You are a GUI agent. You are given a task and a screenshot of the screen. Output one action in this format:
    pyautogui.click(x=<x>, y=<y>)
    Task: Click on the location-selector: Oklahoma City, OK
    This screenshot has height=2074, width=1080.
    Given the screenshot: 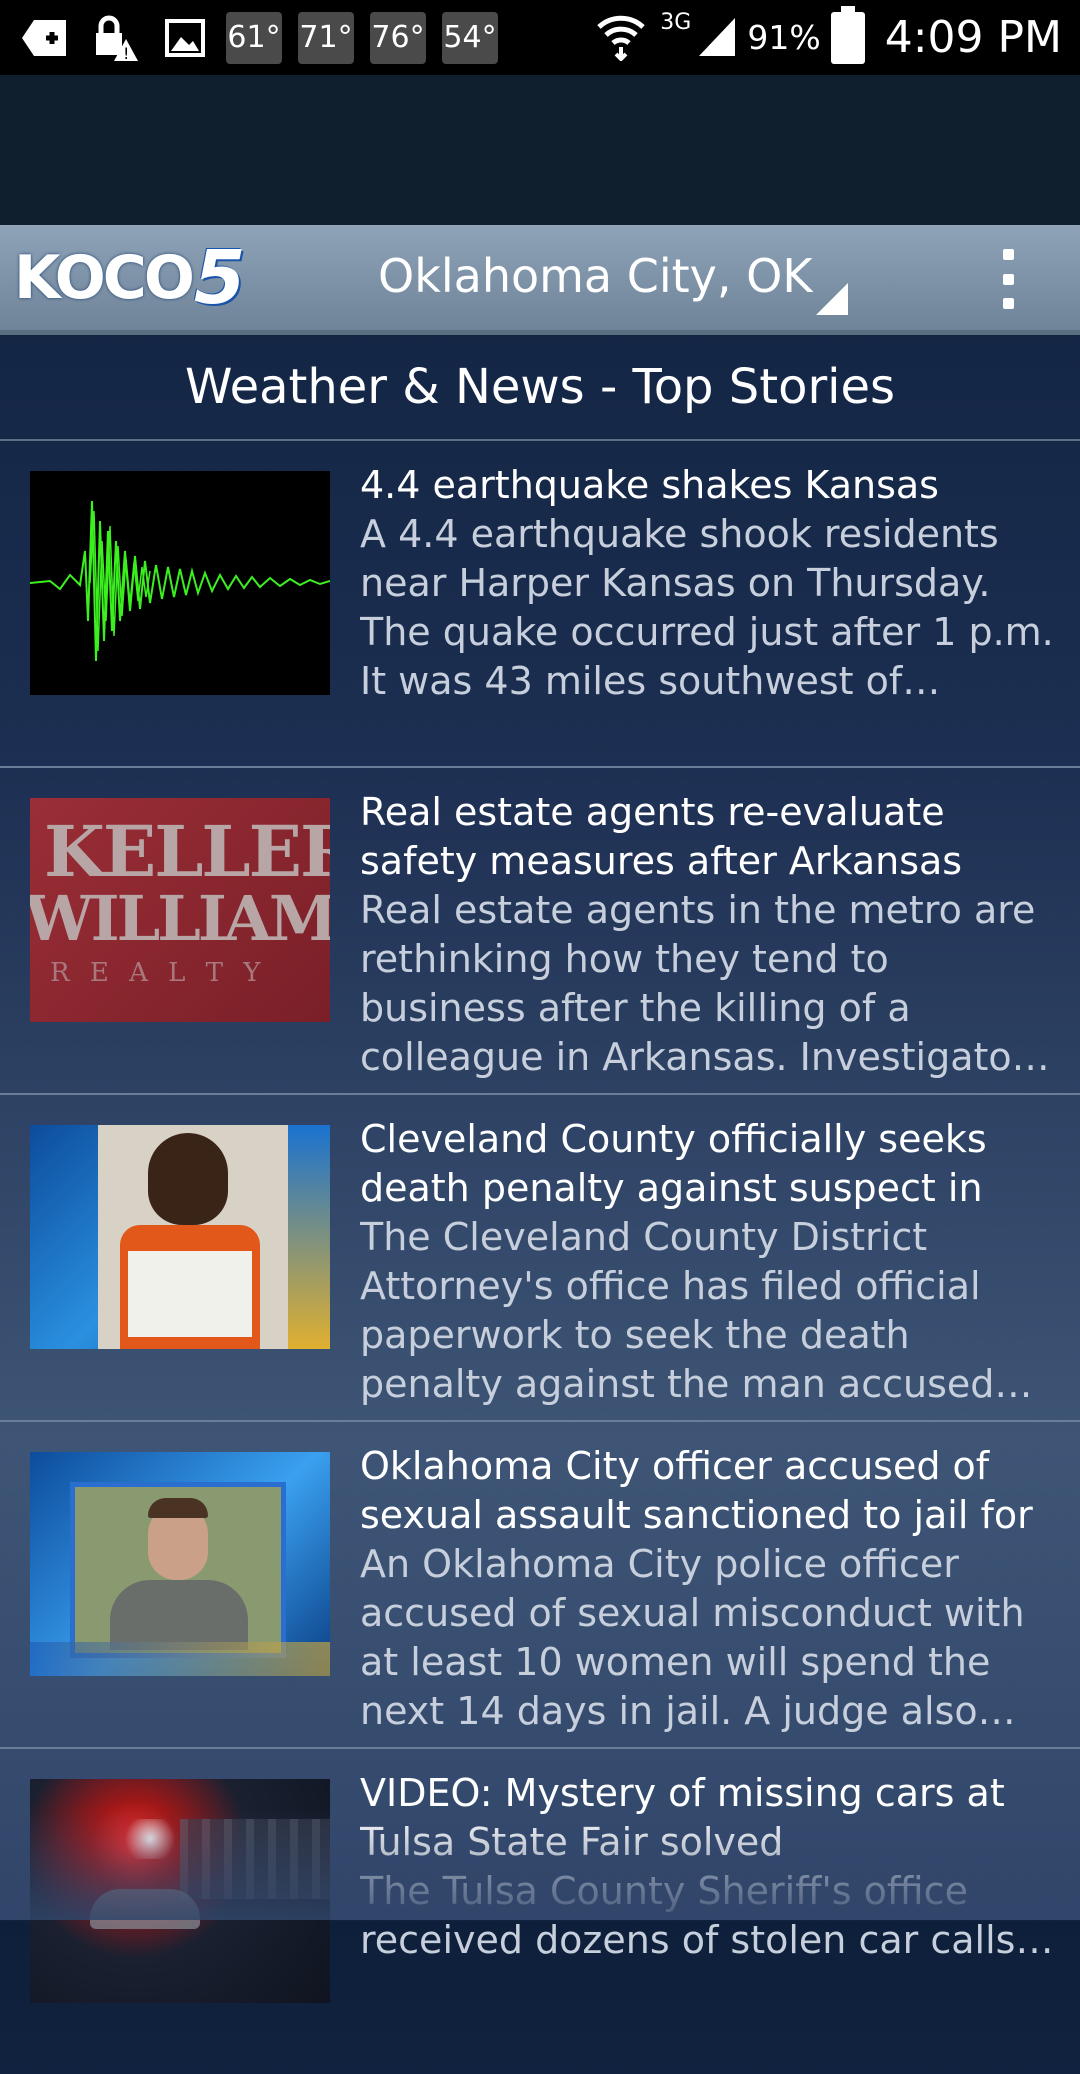 What is the action you would take?
    pyautogui.click(x=595, y=276)
    